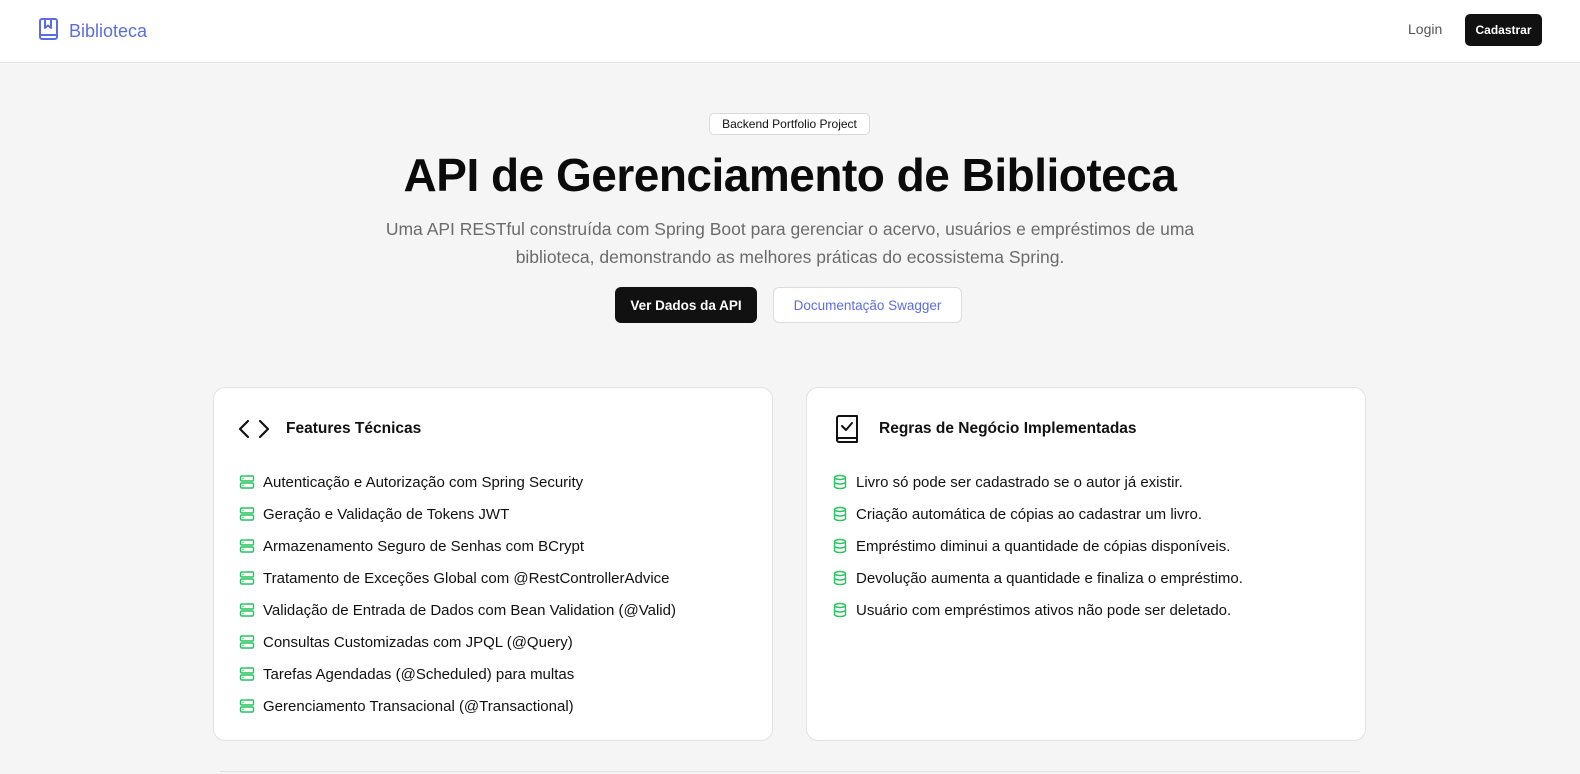 The height and width of the screenshot is (774, 1580). Describe the element at coordinates (1503, 30) in the screenshot. I see `signup-button: Cadastrar` at that location.